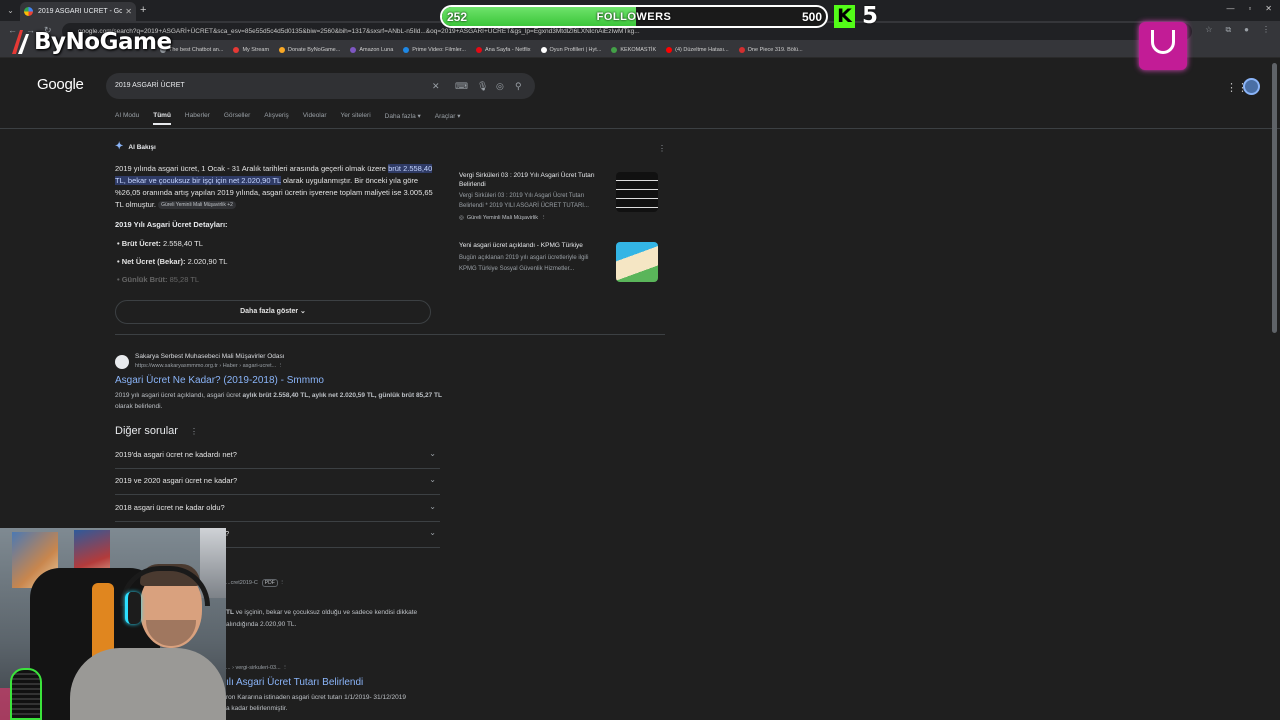 Image resolution: width=1280 pixels, height=720 pixels. What do you see at coordinates (176, 454) in the screenshot?
I see `paa-question-text: 2019'da asgari ücret ne kadardı net?` at bounding box center [176, 454].